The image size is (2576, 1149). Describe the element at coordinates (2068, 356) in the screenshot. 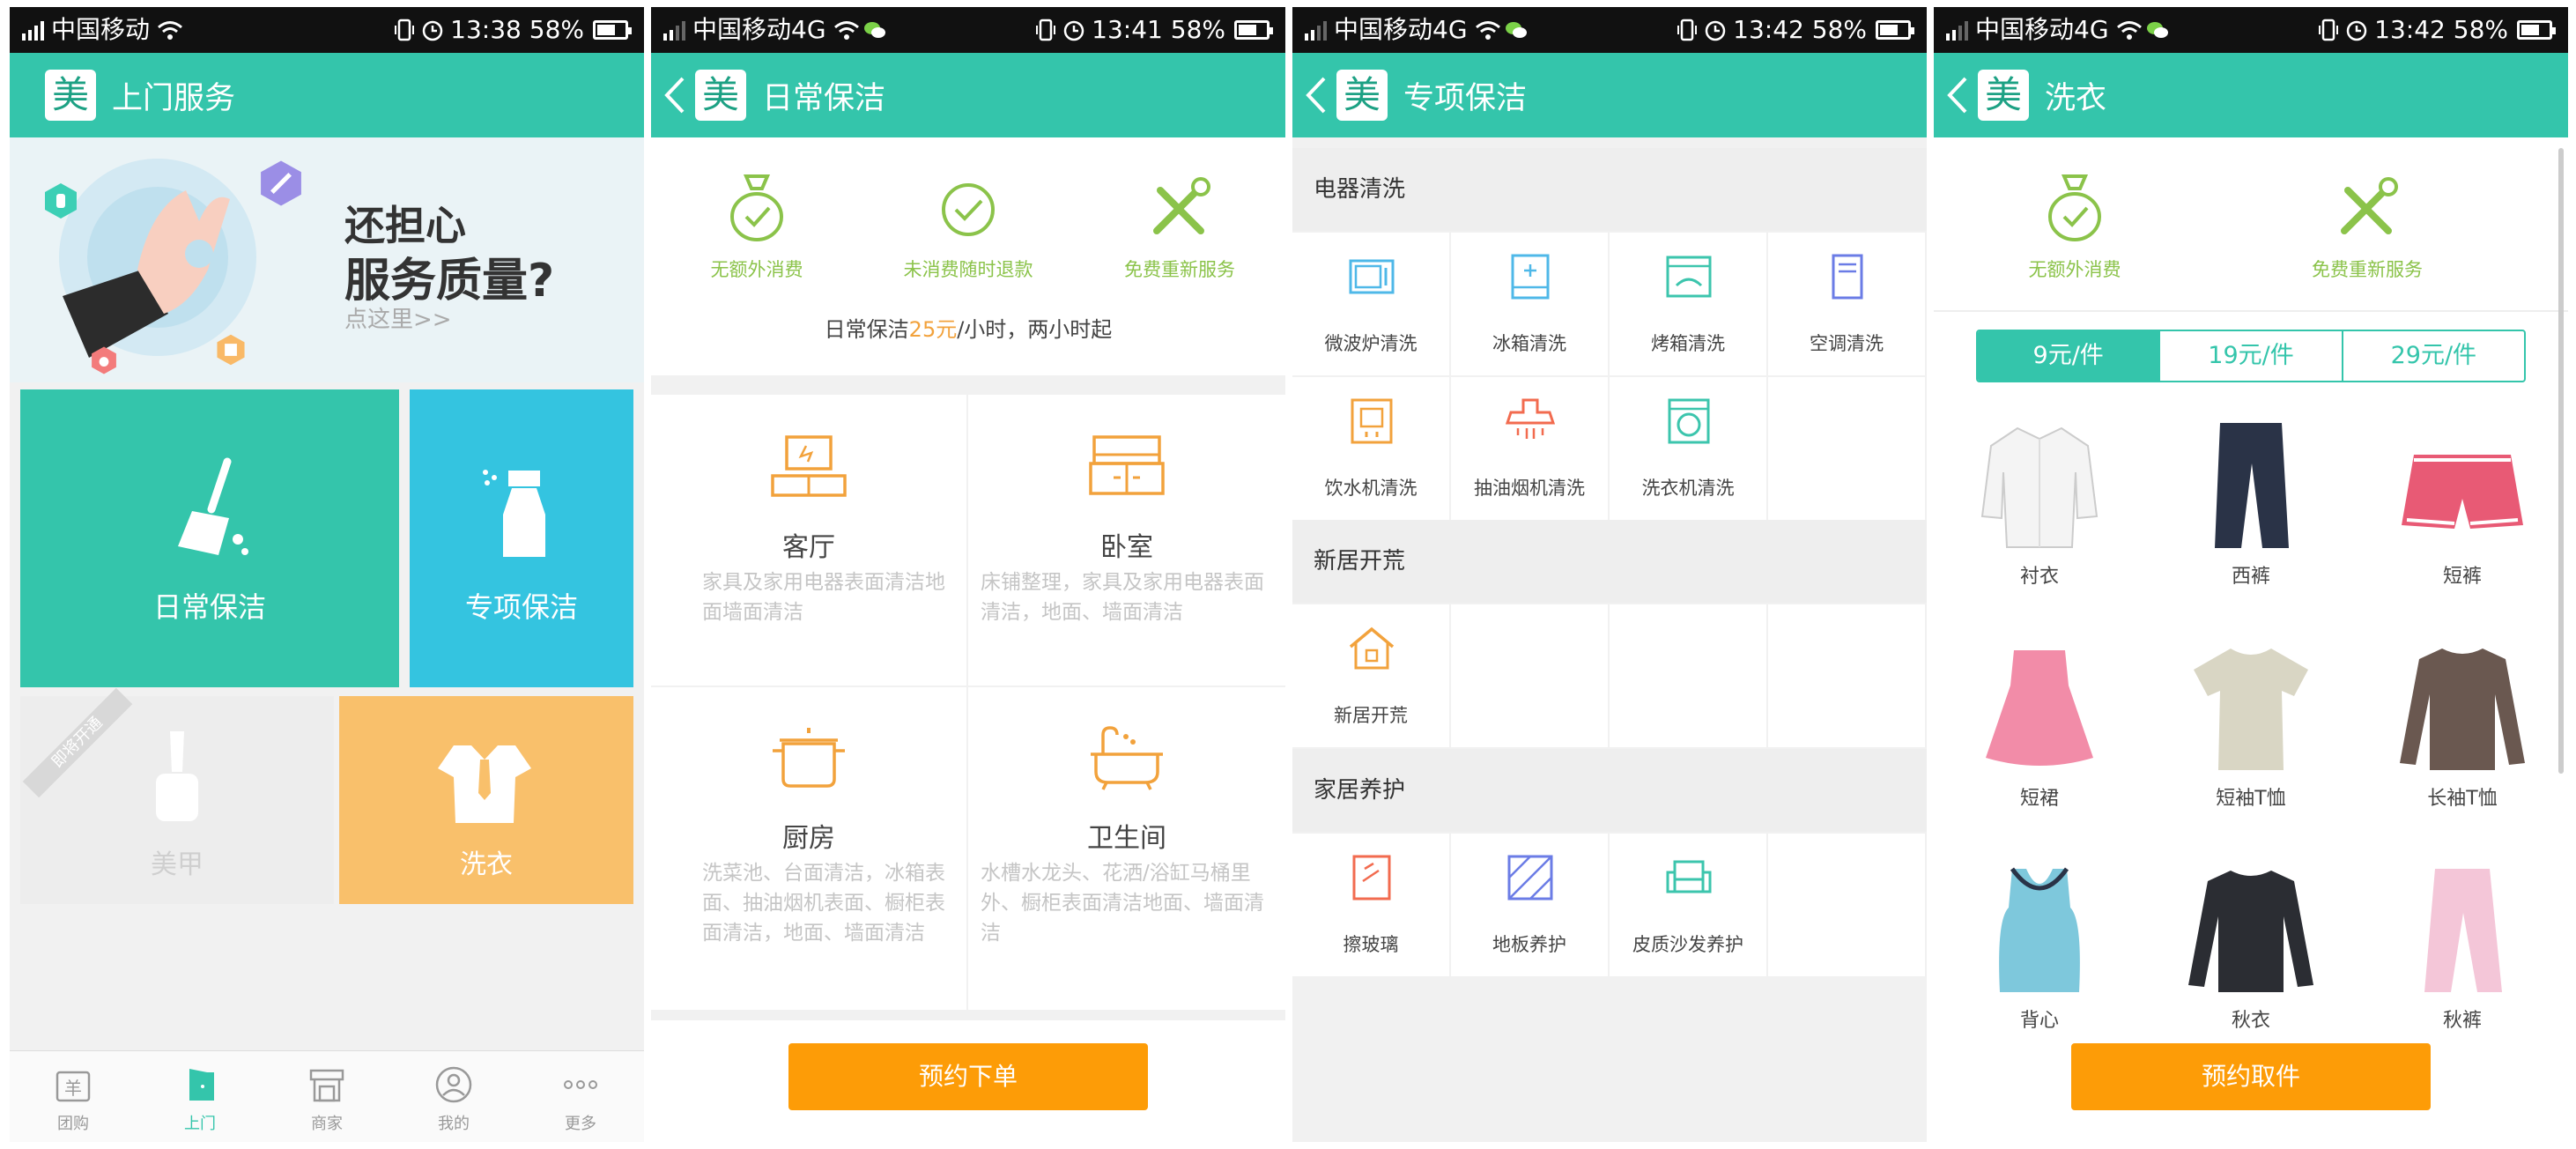

I see `price-tab-9: 9元/件` at that location.